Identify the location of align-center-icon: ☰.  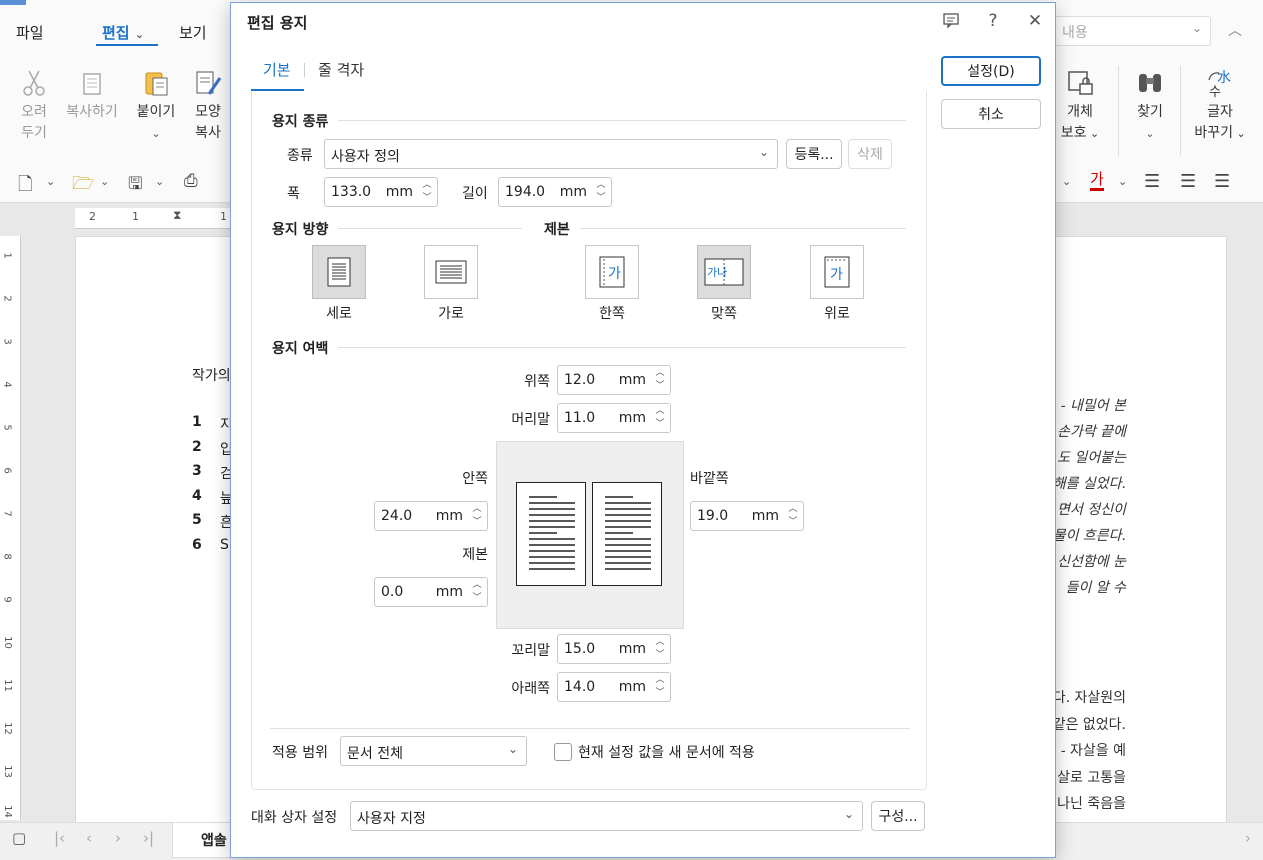
(1222, 181).